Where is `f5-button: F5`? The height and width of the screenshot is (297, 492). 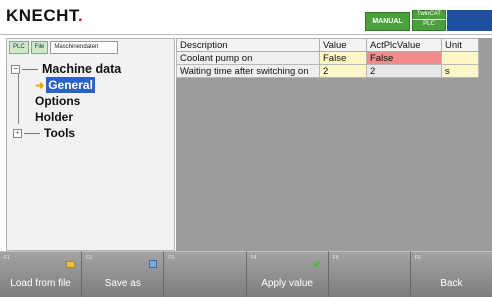 f5-button: F5 is located at coordinates (369, 274).